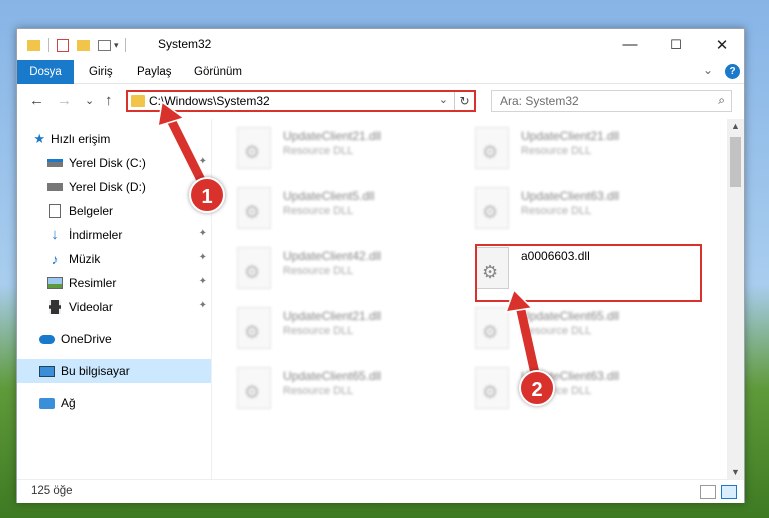 This screenshot has width=769, height=518. I want to click on back-button: ←, so click(36, 100).